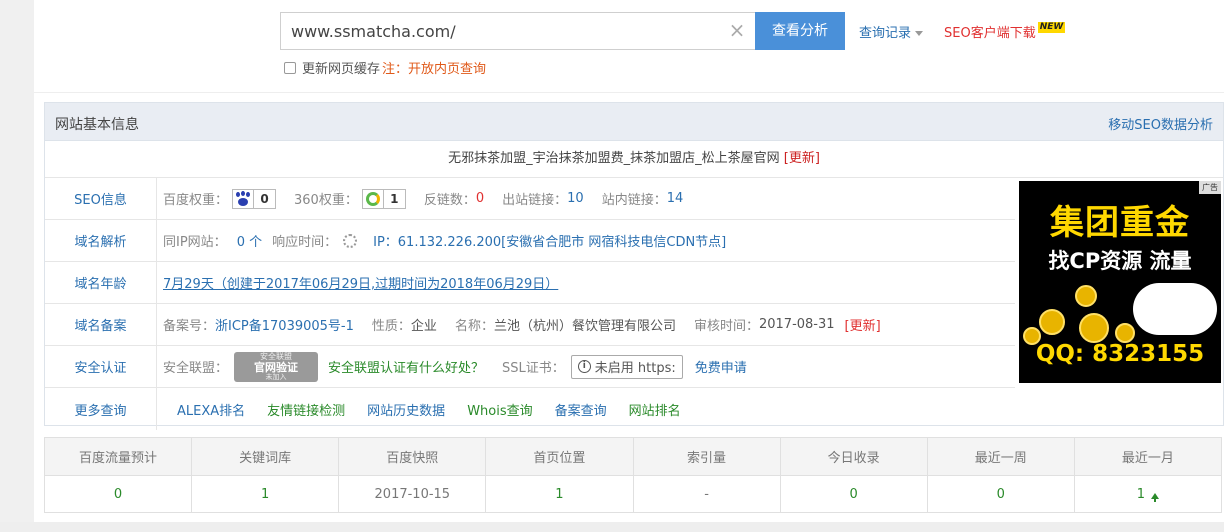  Describe the element at coordinates (373, 199) in the screenshot. I see `so360-icon` at that location.